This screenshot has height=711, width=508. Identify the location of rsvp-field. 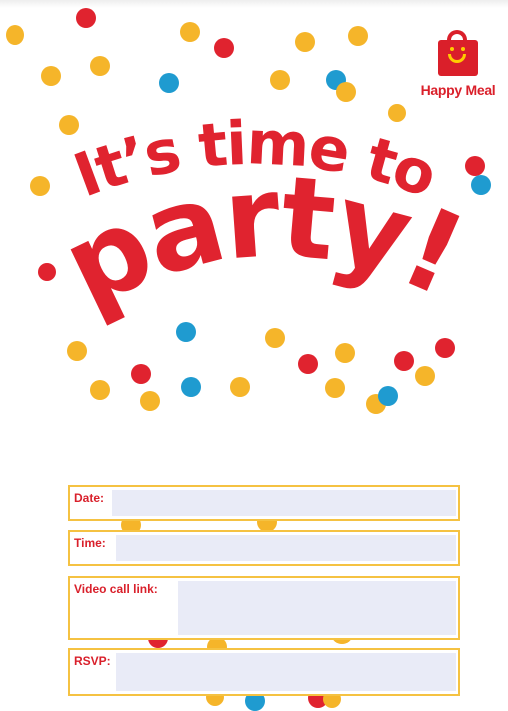
(286, 672).